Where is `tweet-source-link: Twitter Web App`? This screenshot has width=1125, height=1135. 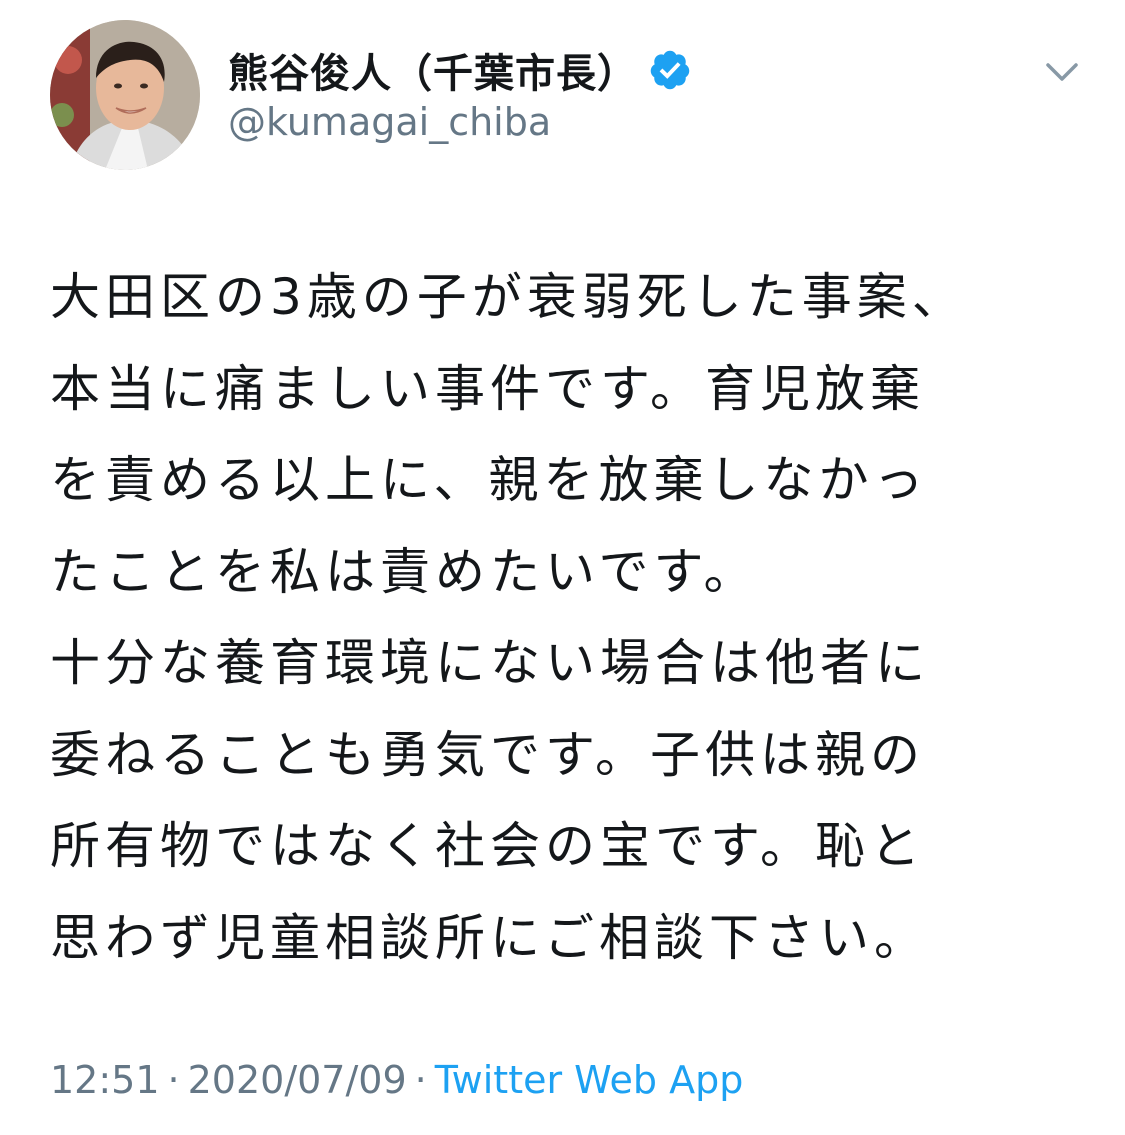
tweet-source-link: Twitter Web App is located at coordinates (589, 1080).